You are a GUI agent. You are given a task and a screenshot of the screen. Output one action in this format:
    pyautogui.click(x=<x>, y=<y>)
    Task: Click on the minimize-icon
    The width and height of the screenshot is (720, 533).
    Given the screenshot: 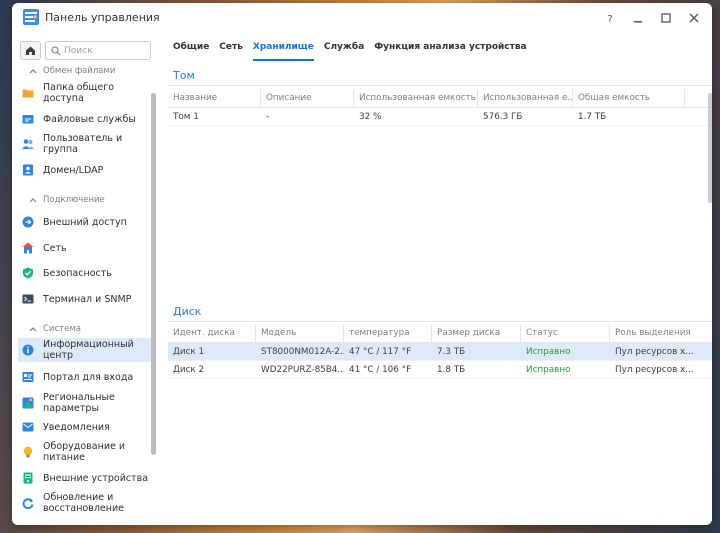 What is the action you would take?
    pyautogui.click(x=638, y=22)
    